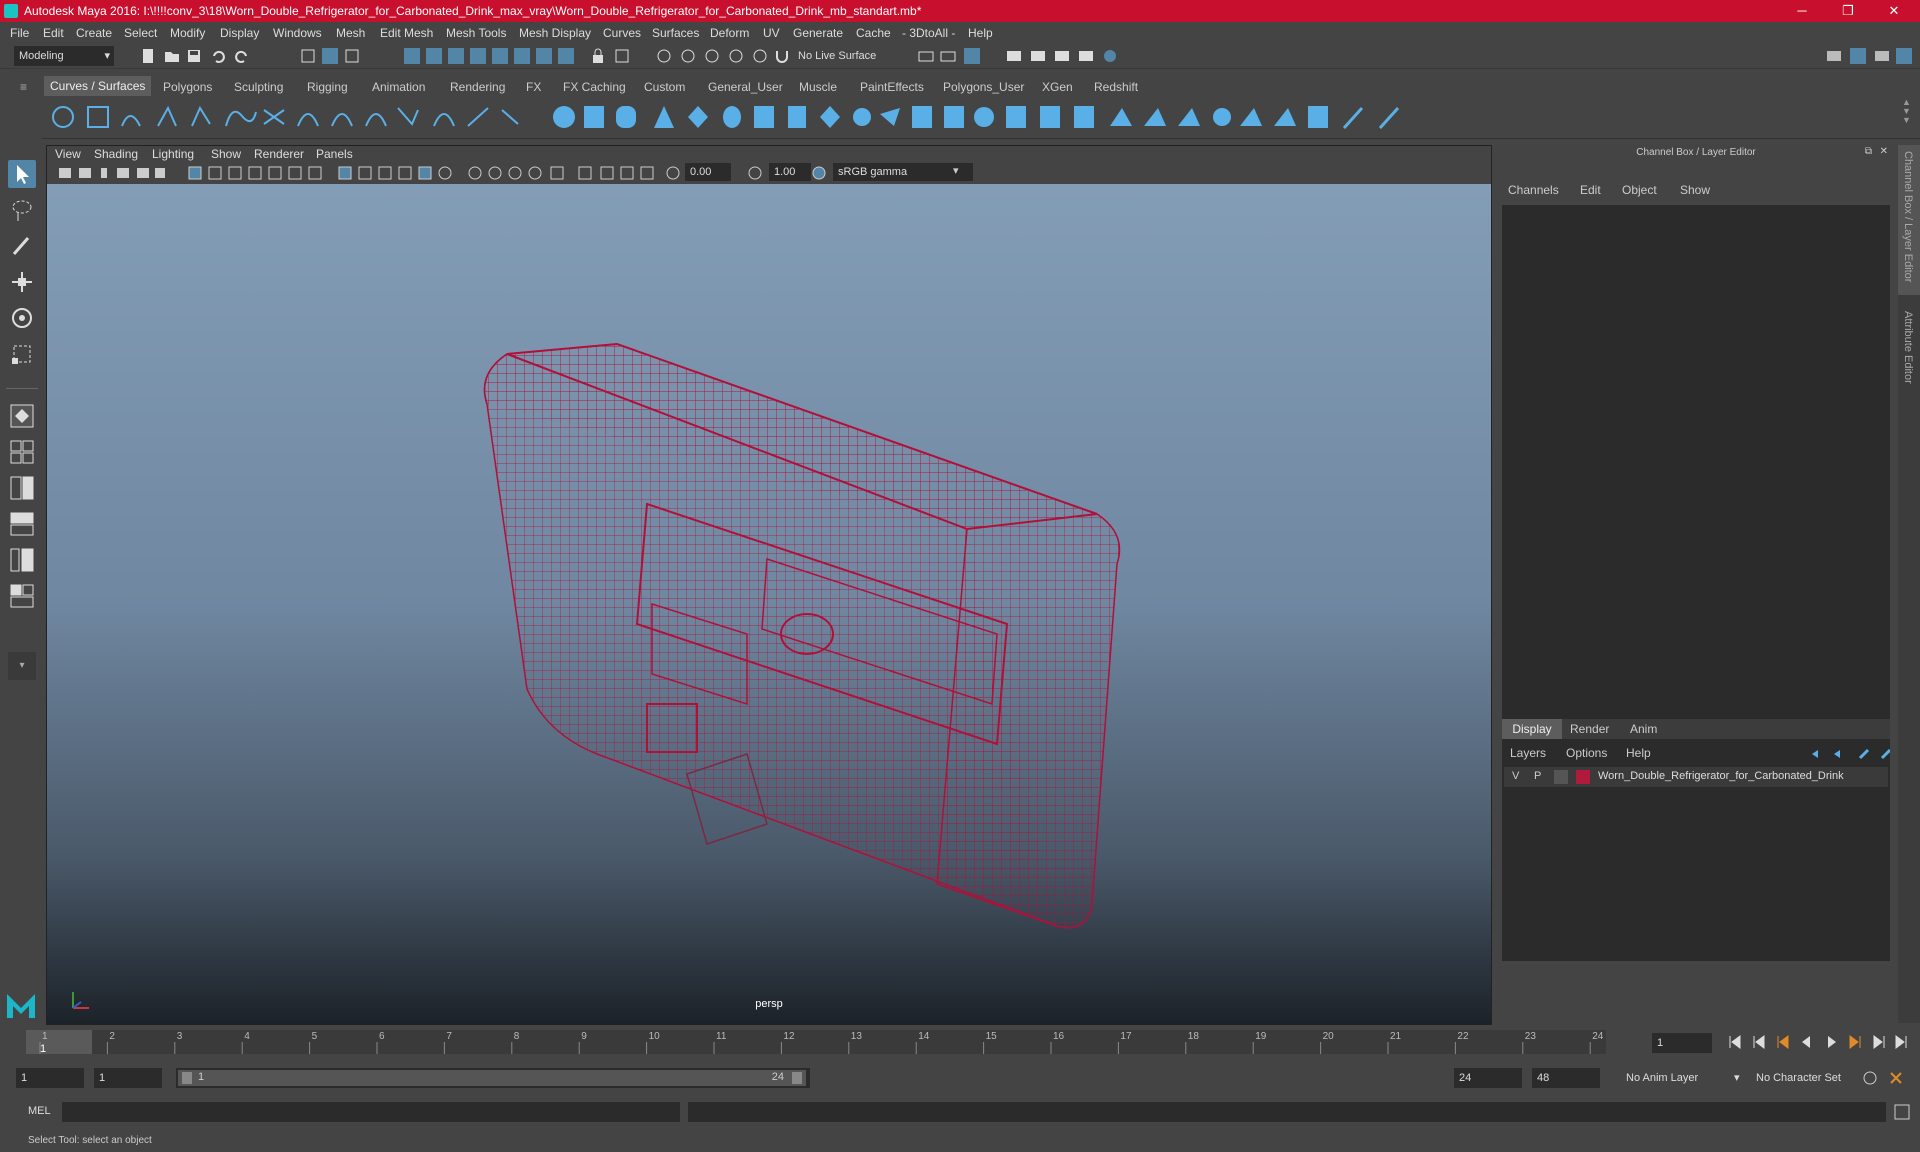 This screenshot has height=1152, width=1920. Describe the element at coordinates (297, 33) in the screenshot. I see `menu-windows: Windows` at that location.